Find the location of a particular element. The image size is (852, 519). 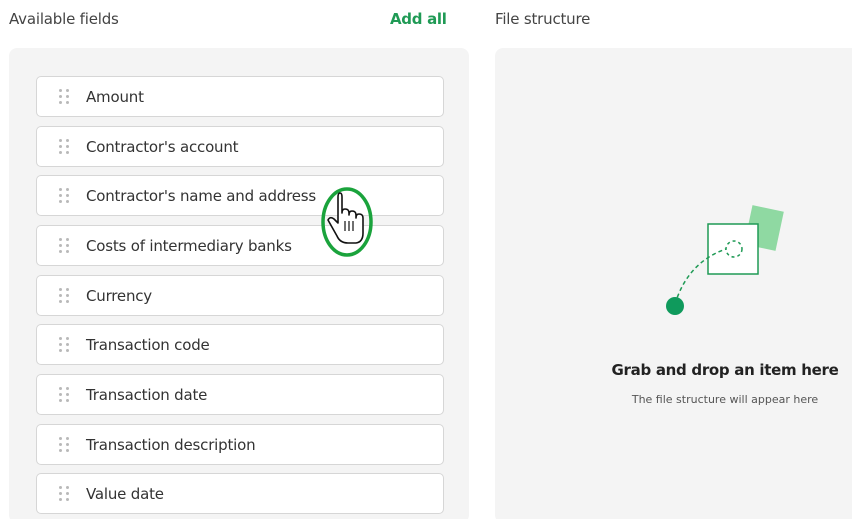

field-label: Transaction description is located at coordinates (171, 444).